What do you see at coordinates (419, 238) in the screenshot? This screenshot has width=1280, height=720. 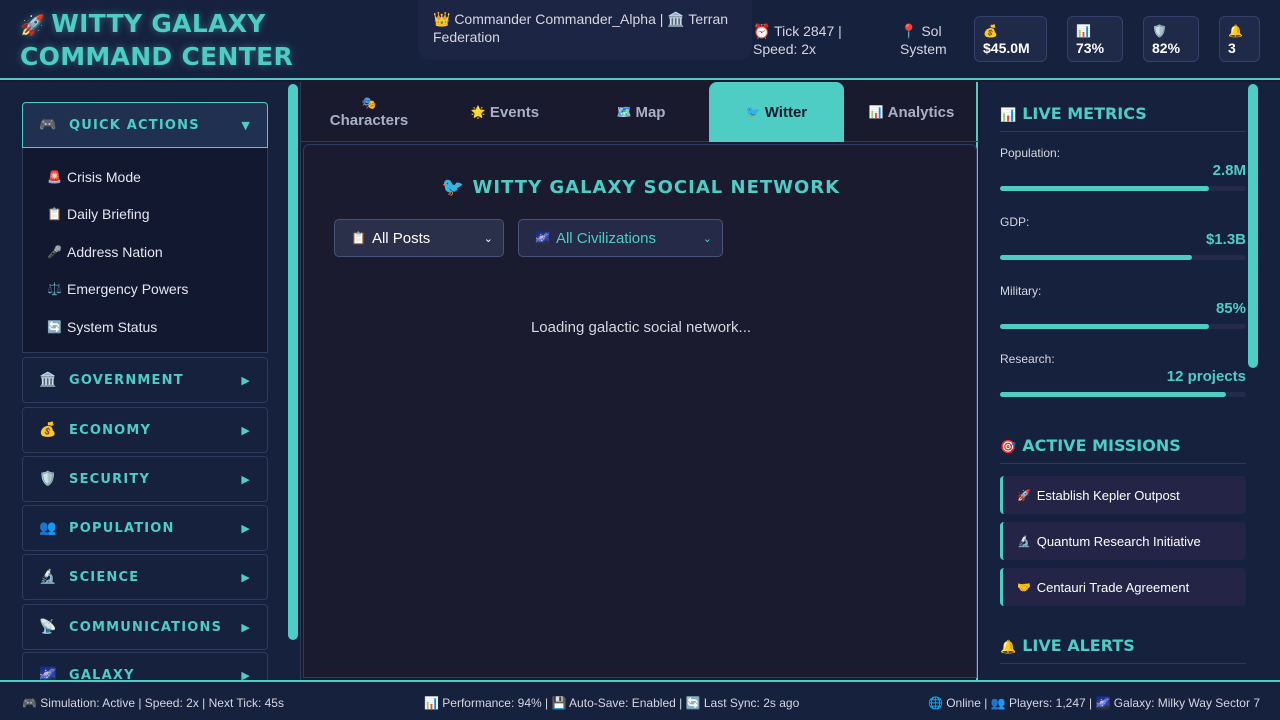 I see `post-filter-select: 📋 All Posts ⌄` at bounding box center [419, 238].